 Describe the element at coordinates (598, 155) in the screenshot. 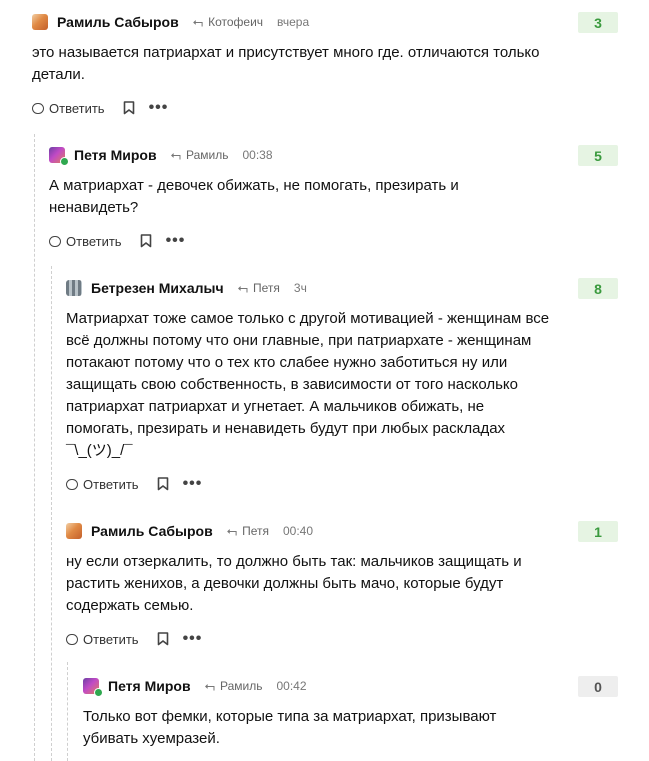

I see `rating-badge: 5` at that location.